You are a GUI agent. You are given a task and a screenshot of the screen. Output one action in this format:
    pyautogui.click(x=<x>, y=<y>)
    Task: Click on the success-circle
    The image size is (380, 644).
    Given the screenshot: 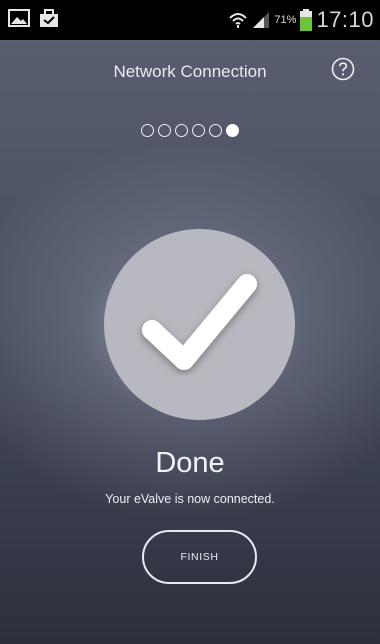 What is the action you would take?
    pyautogui.click(x=199, y=324)
    